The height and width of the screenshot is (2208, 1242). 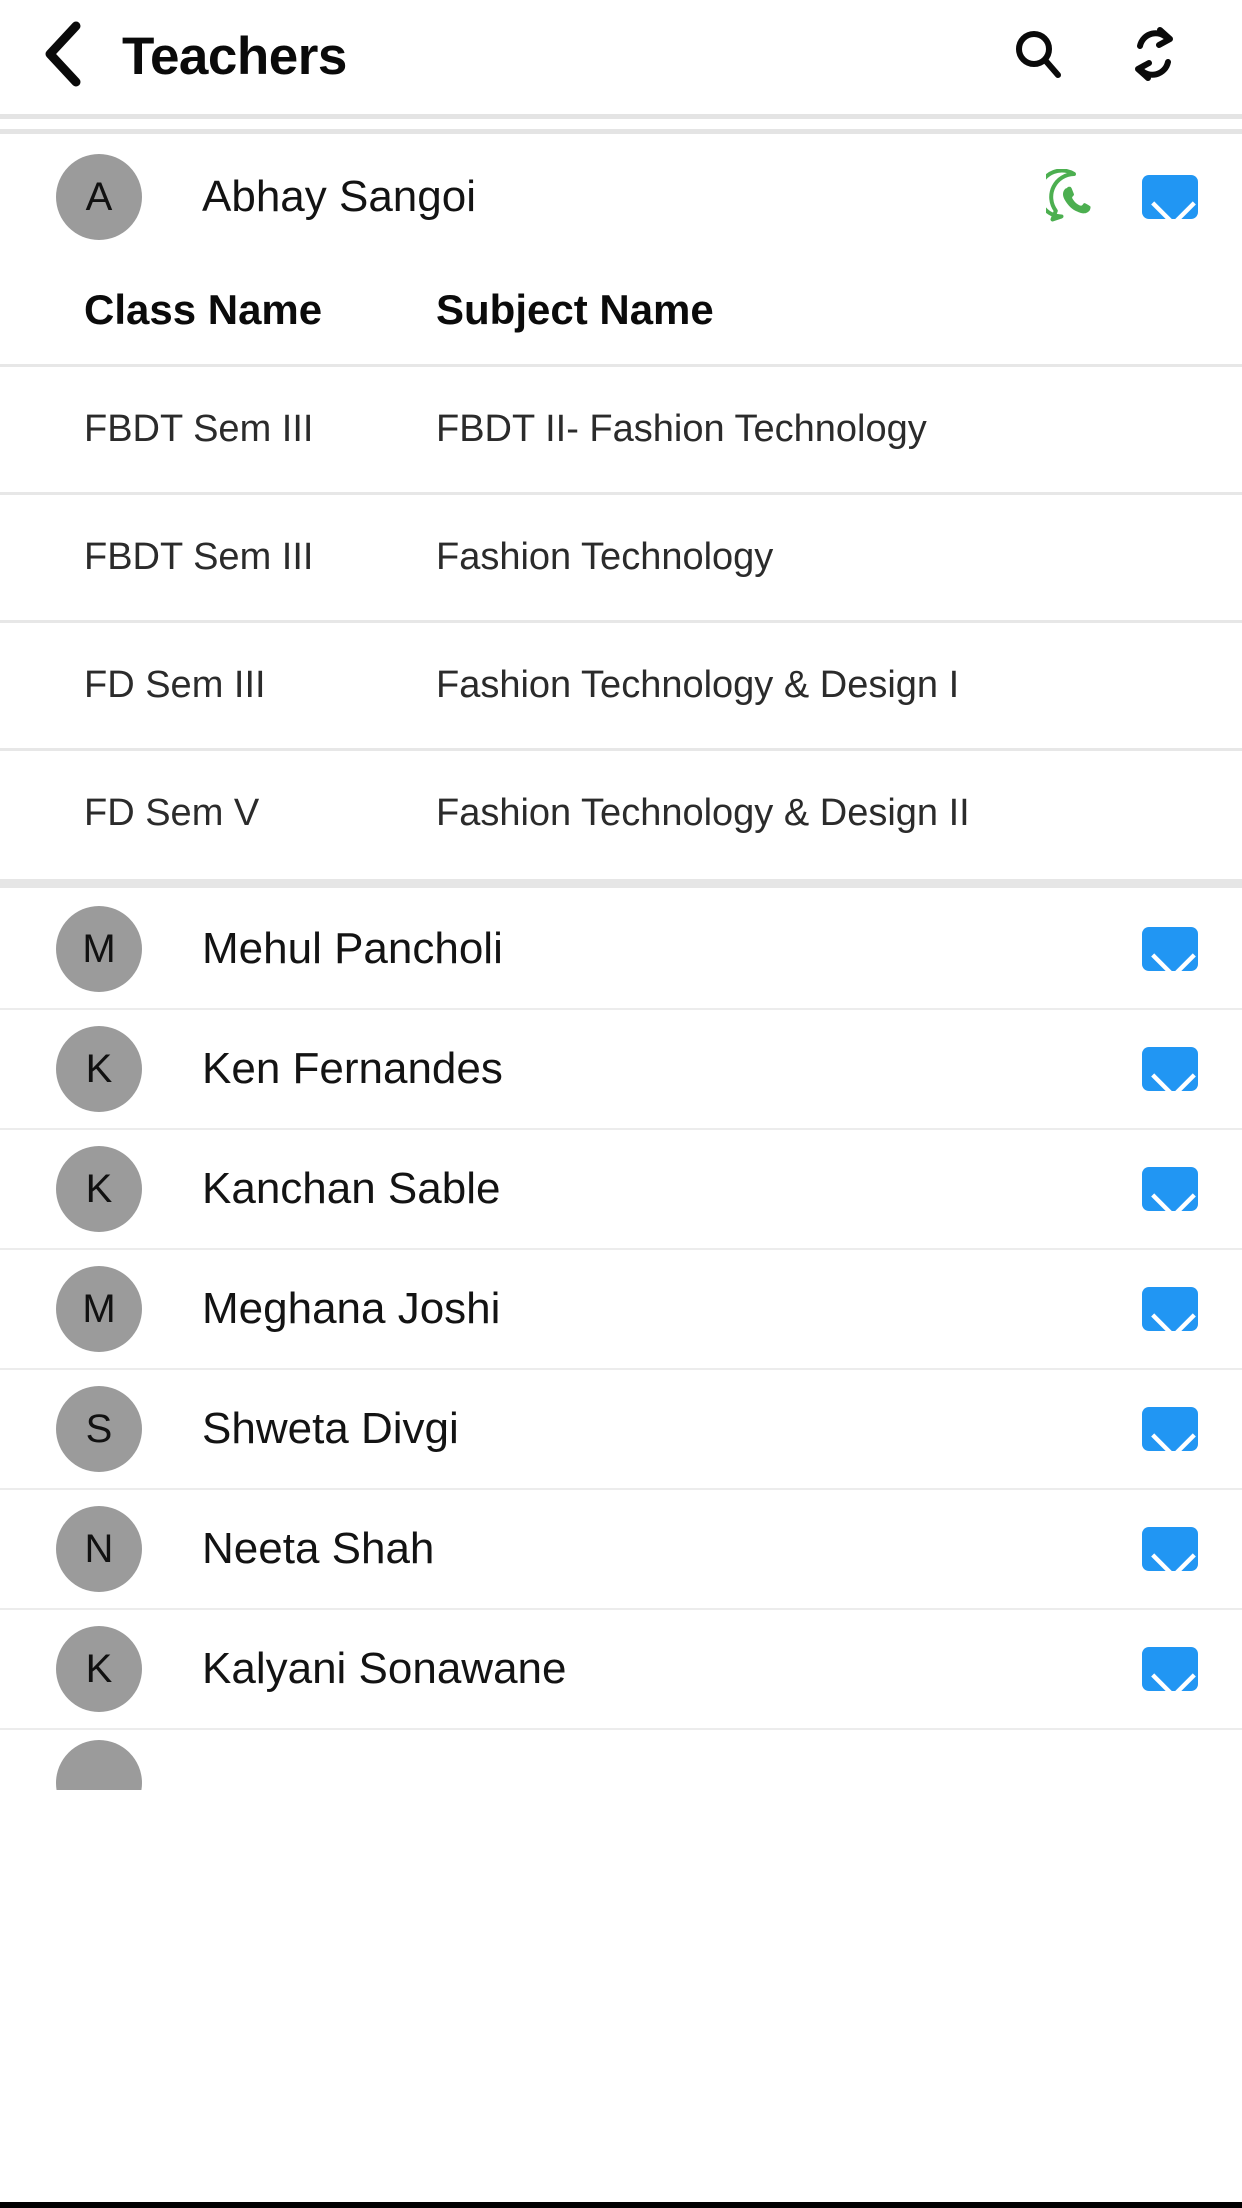 What do you see at coordinates (63, 56) in the screenshot?
I see `chevron-left-icon` at bounding box center [63, 56].